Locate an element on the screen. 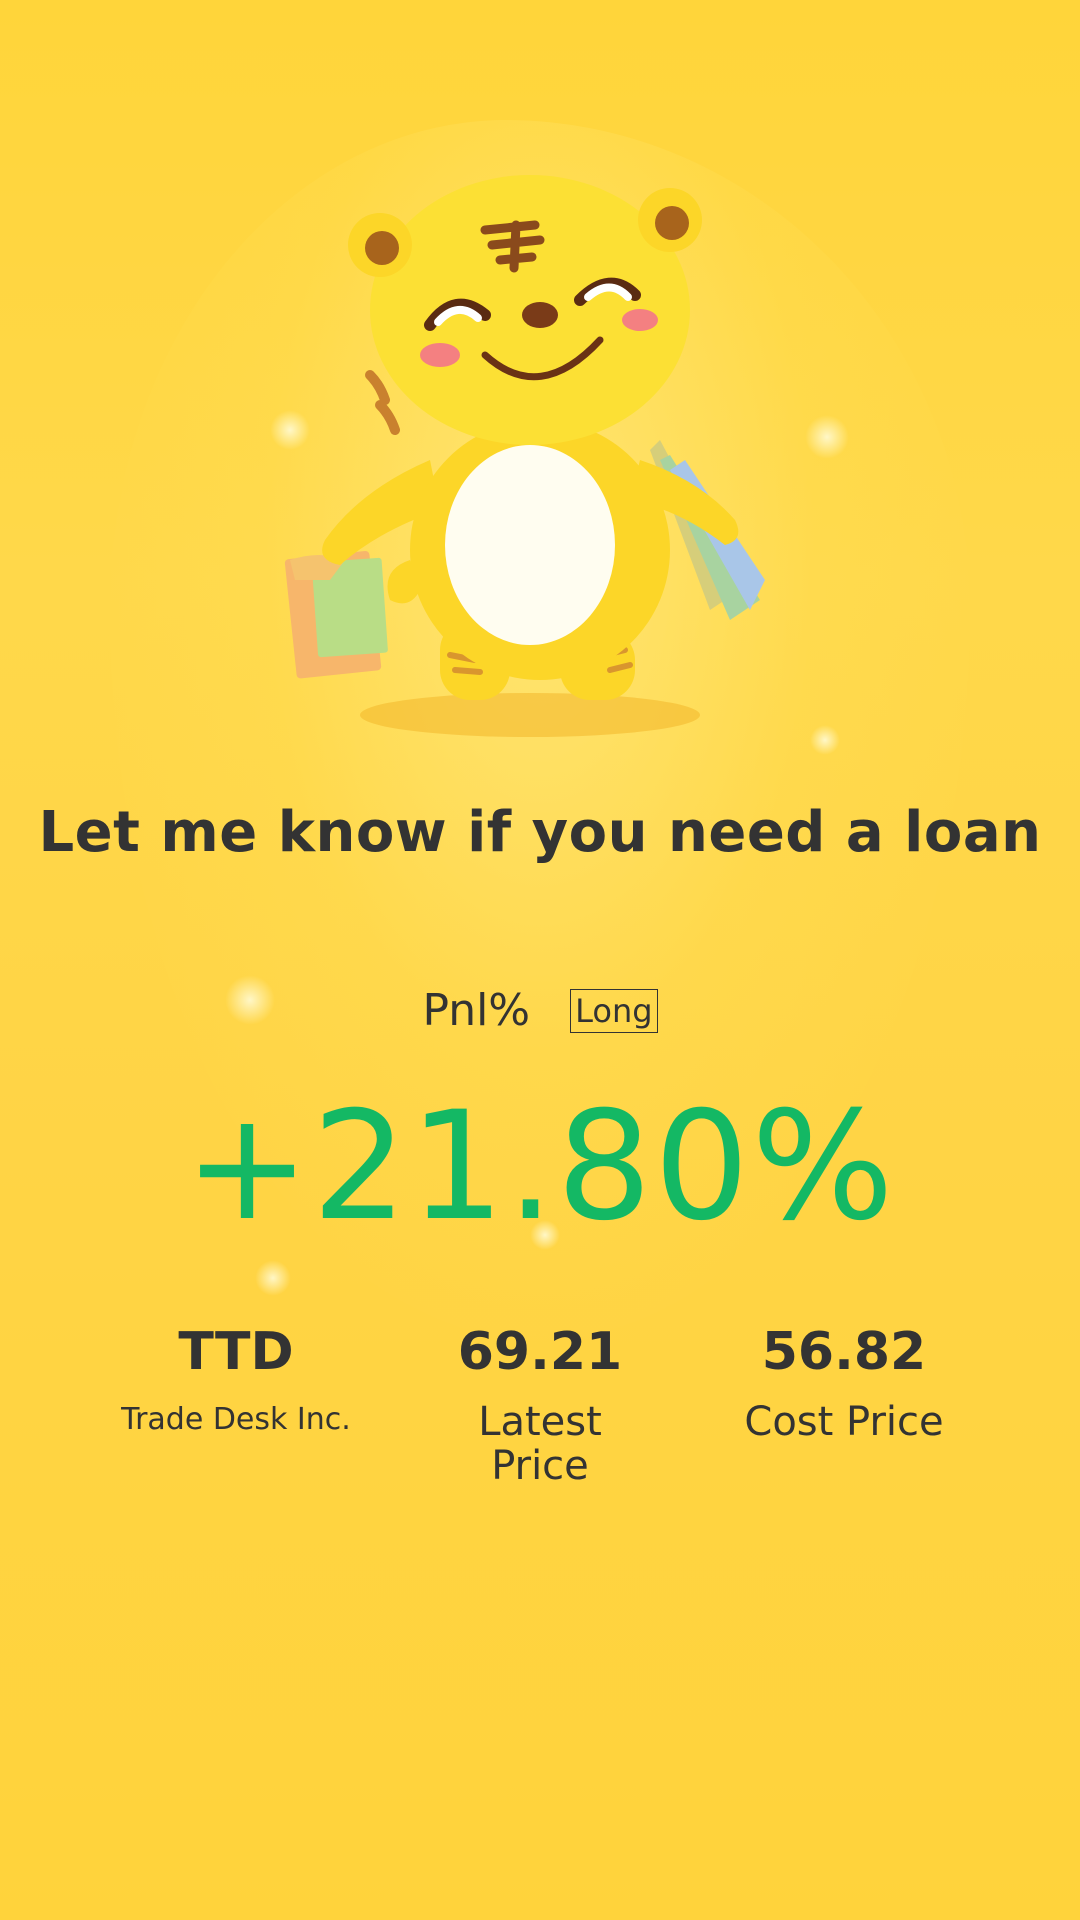  pnl-label: Pnl% is located at coordinates (476, 1010).